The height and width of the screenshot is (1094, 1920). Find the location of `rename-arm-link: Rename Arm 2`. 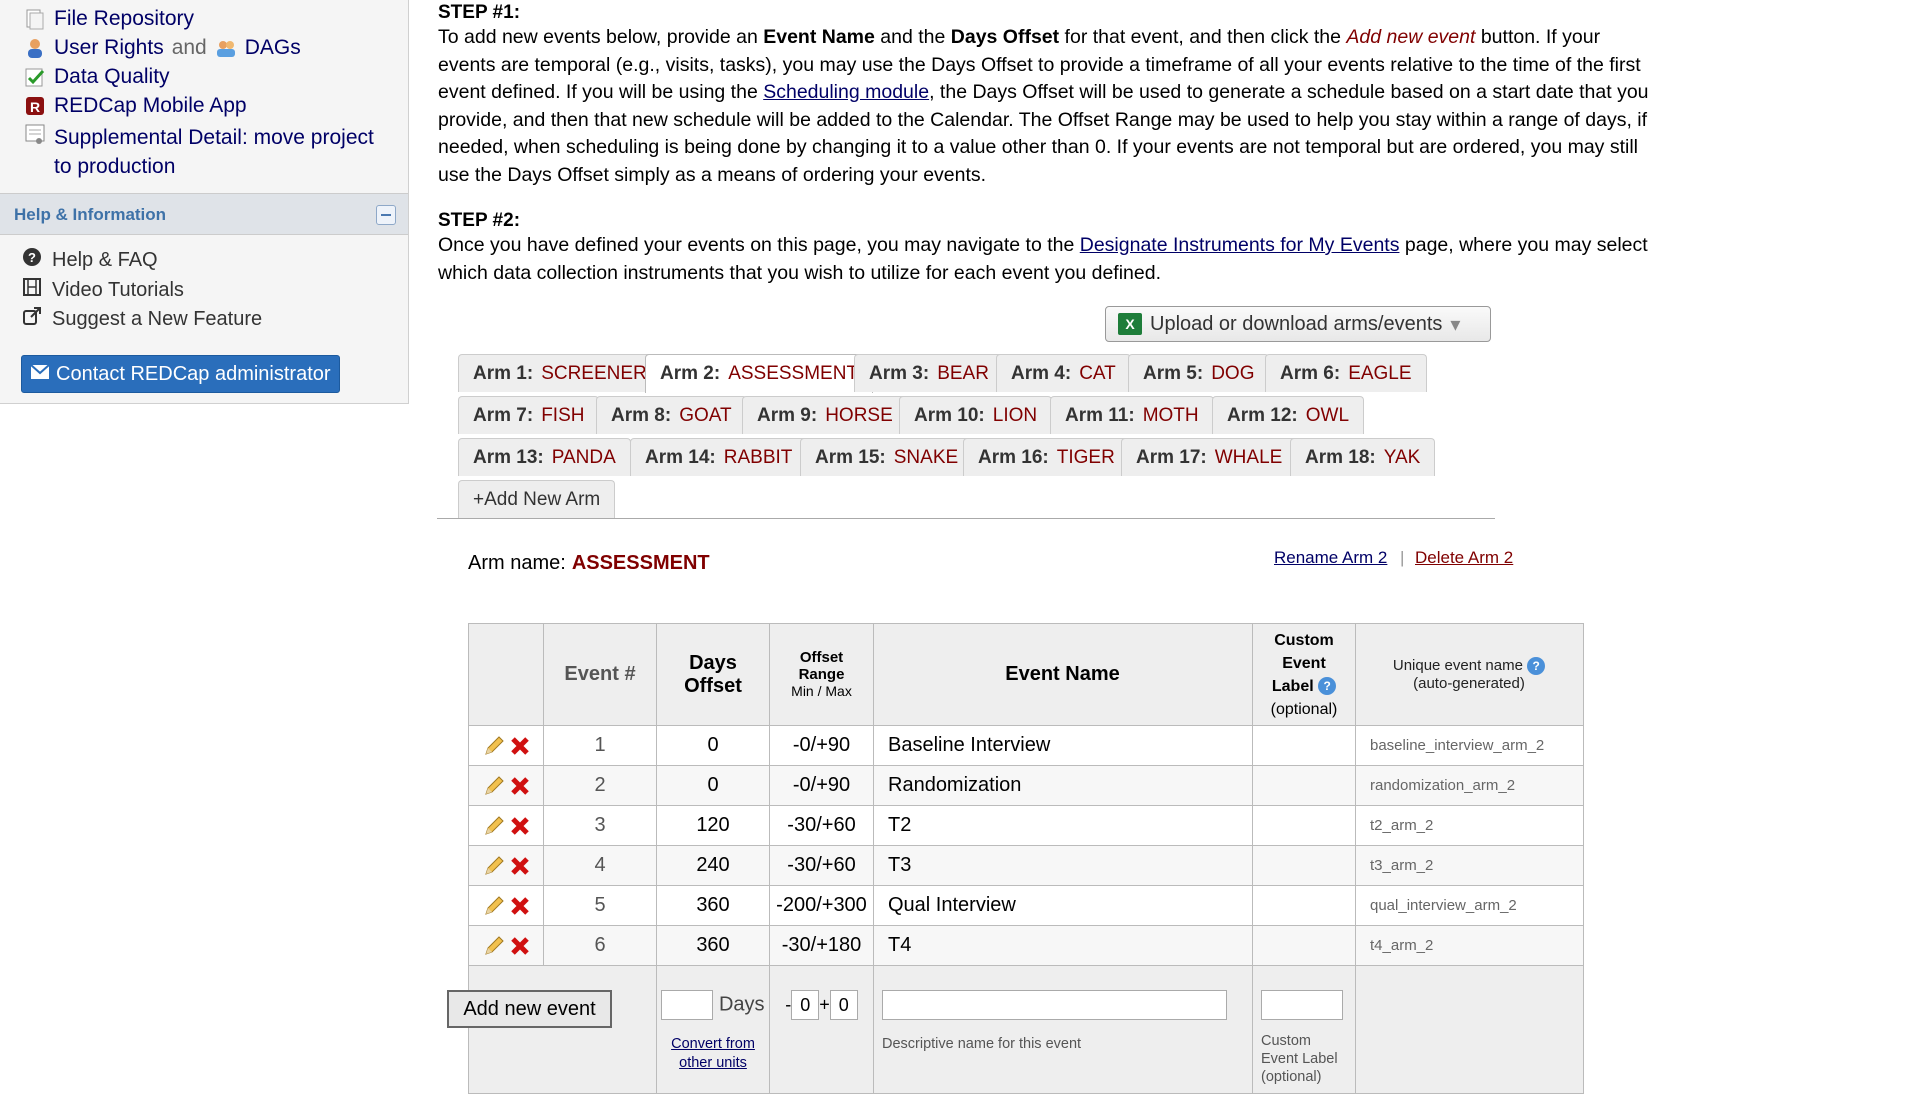

rename-arm-link: Rename Arm 2 is located at coordinates (1330, 558).